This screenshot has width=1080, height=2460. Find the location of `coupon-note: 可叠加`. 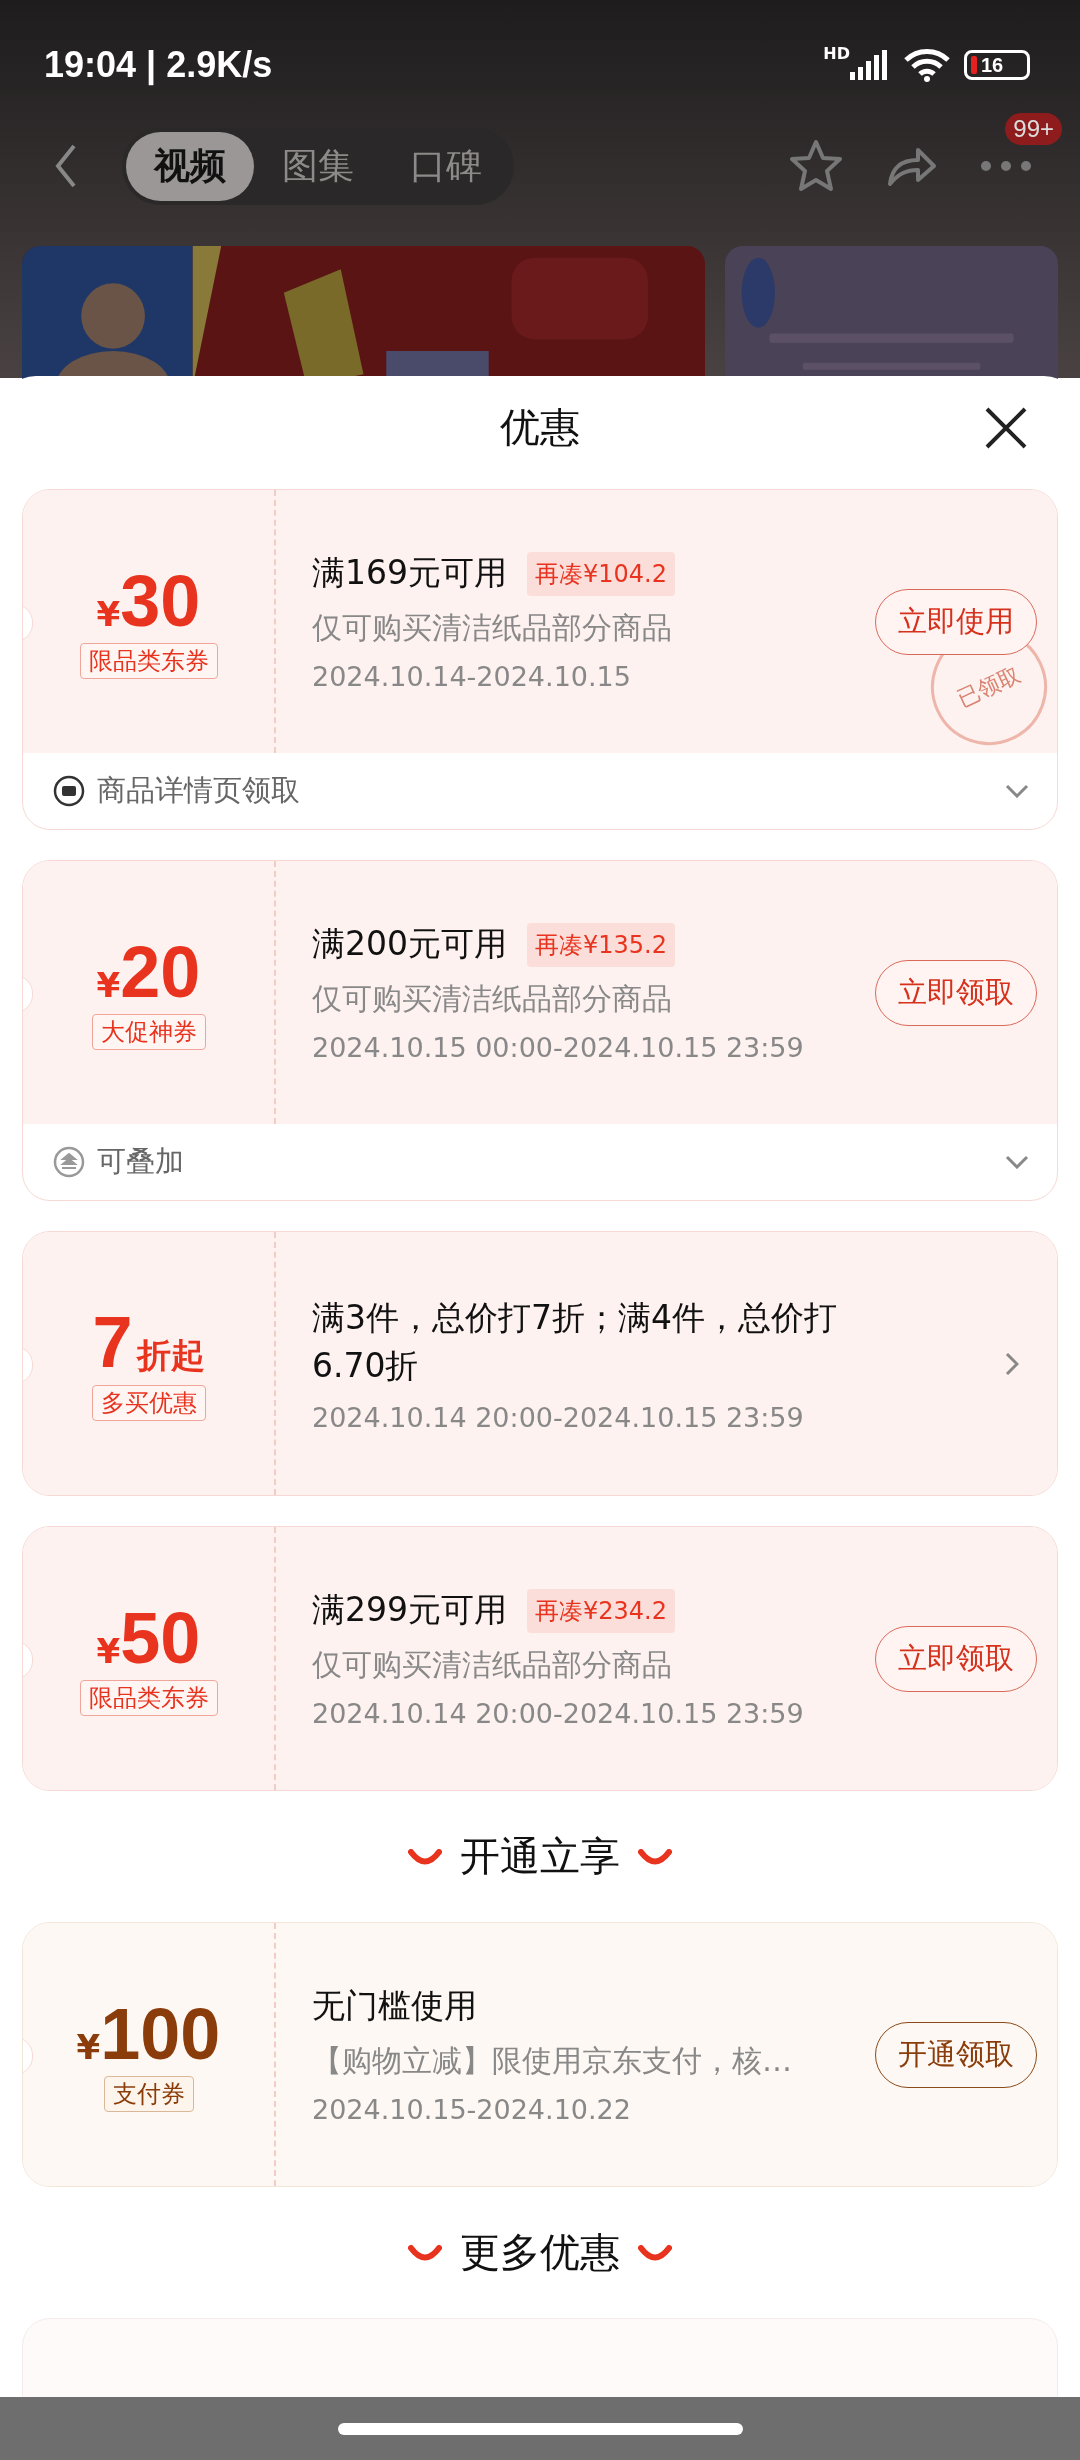

coupon-note: 可叠加 is located at coordinates (140, 1161).